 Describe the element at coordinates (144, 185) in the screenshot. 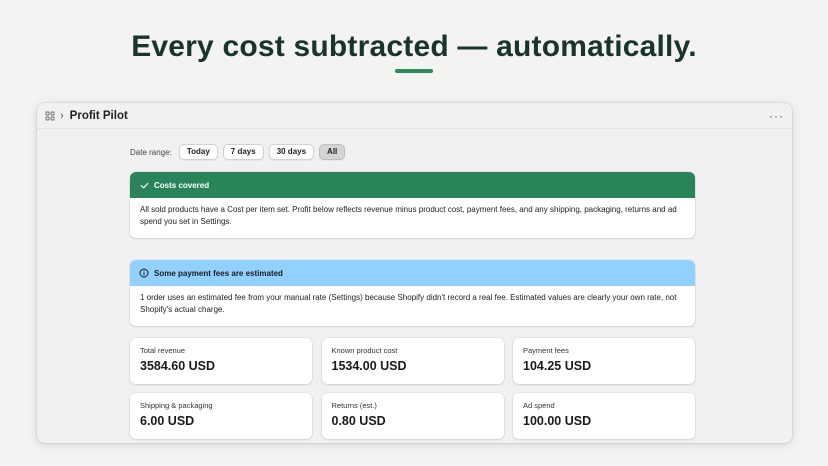

I see `checkmark-icon` at that location.